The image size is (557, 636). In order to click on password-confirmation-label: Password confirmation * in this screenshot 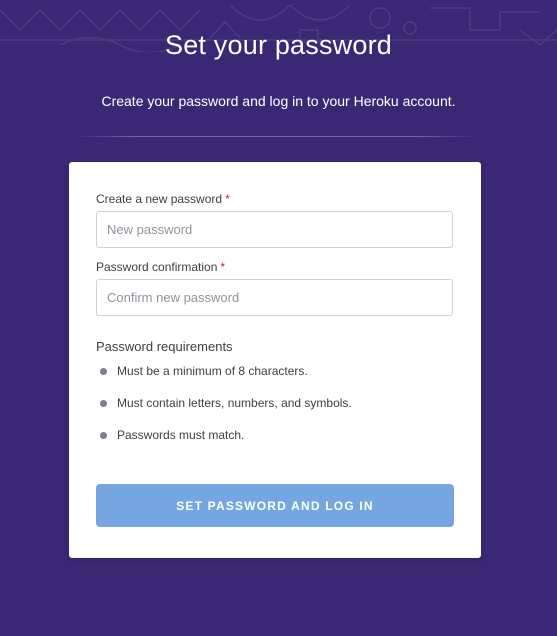, I will do `click(160, 267)`.